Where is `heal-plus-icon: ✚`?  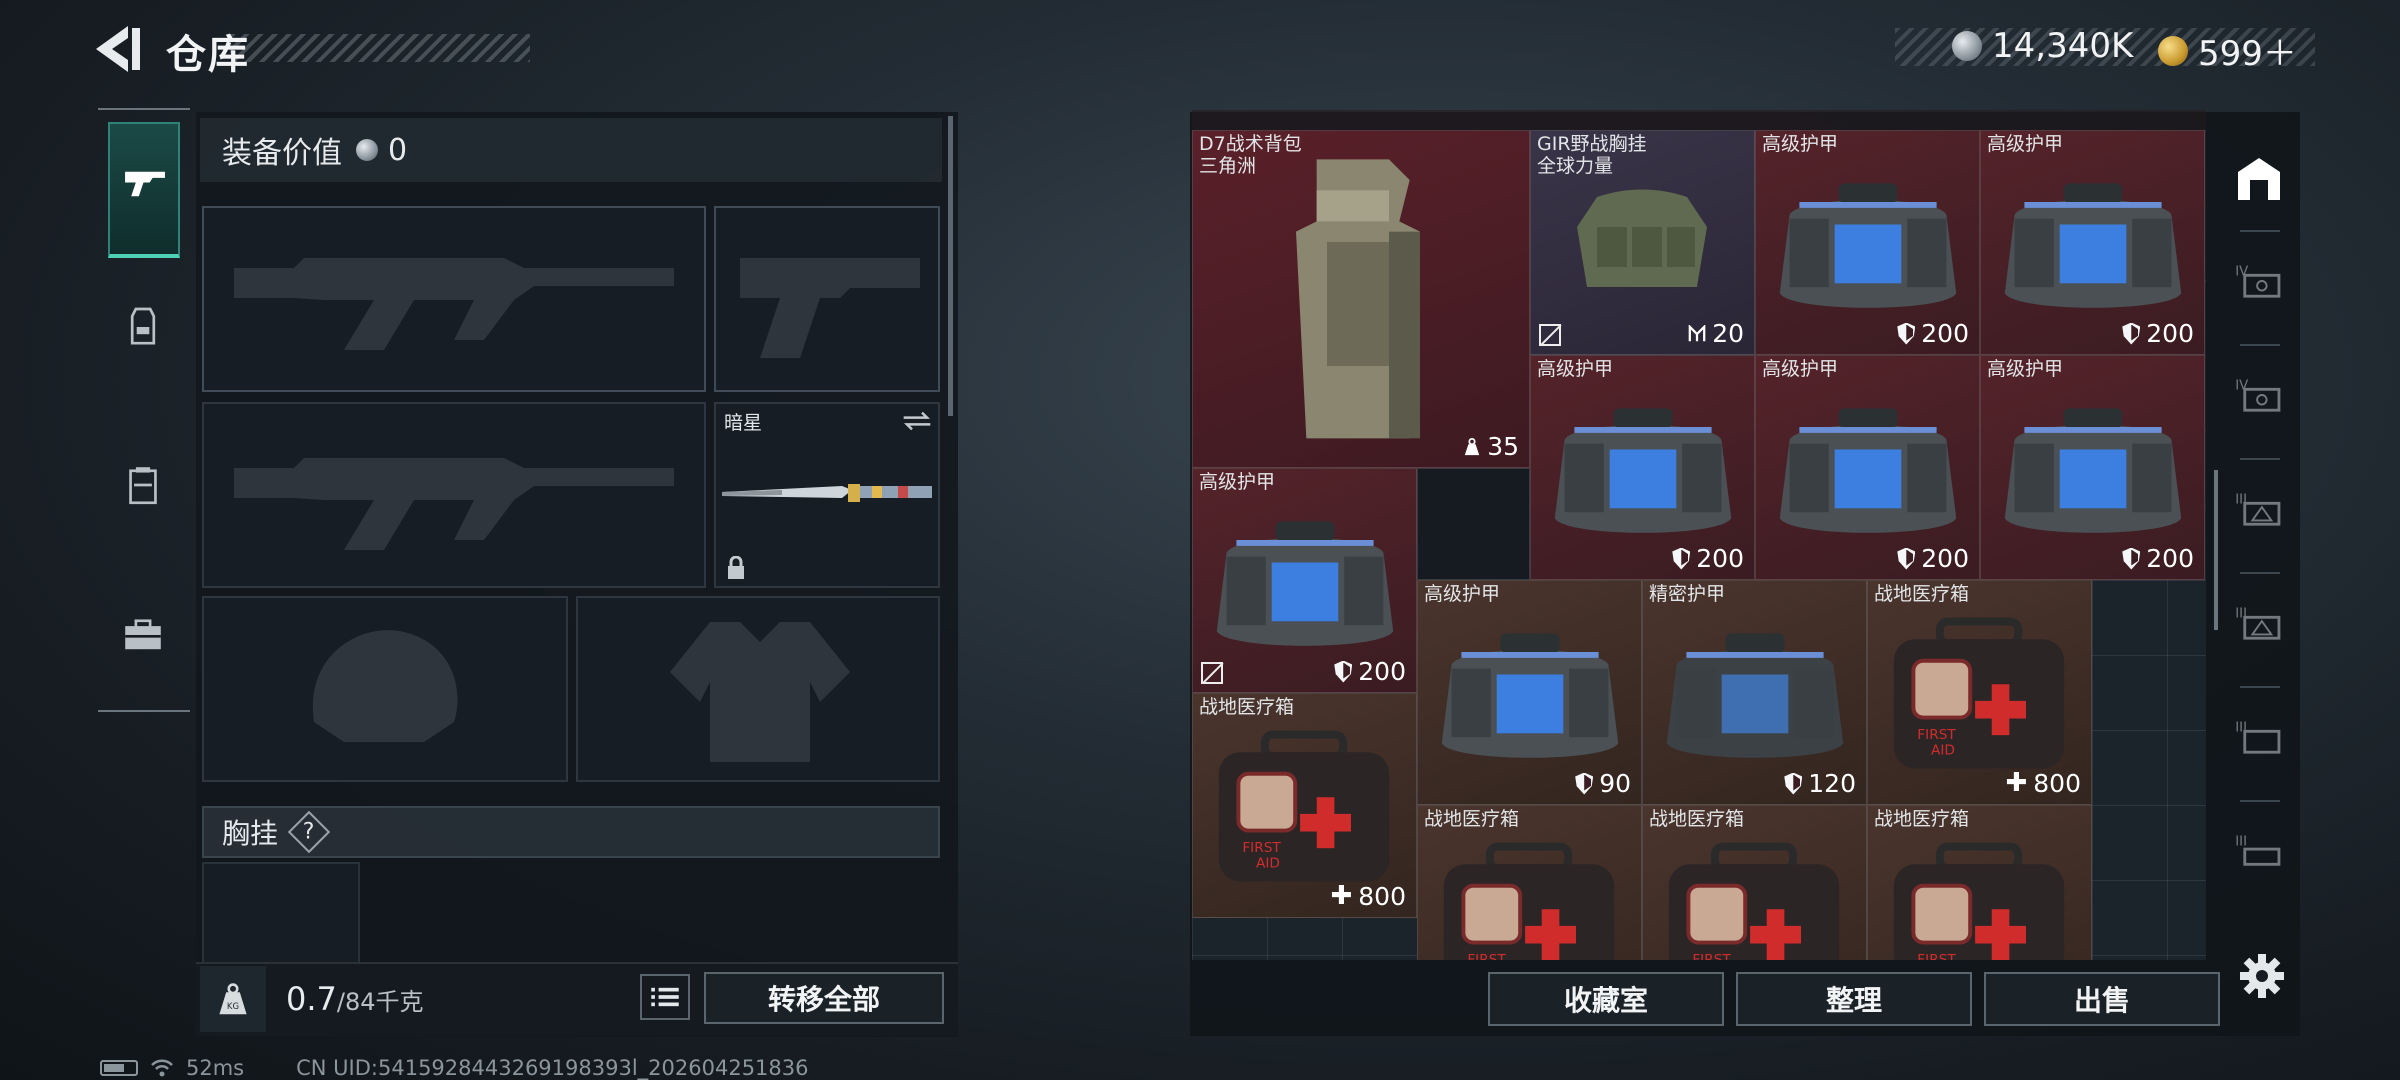
heal-plus-icon: ✚ is located at coordinates (2016, 783).